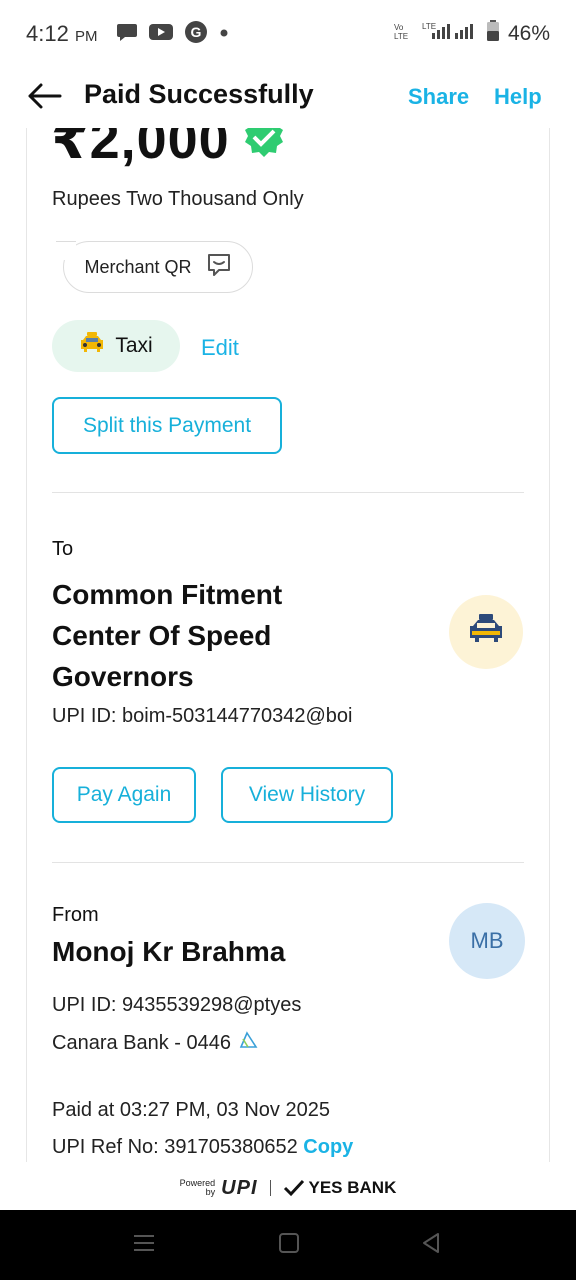 The height and width of the screenshot is (1280, 576). I want to click on payee-name: Common Fitment Center Of Speed Governors, so click(167, 635).